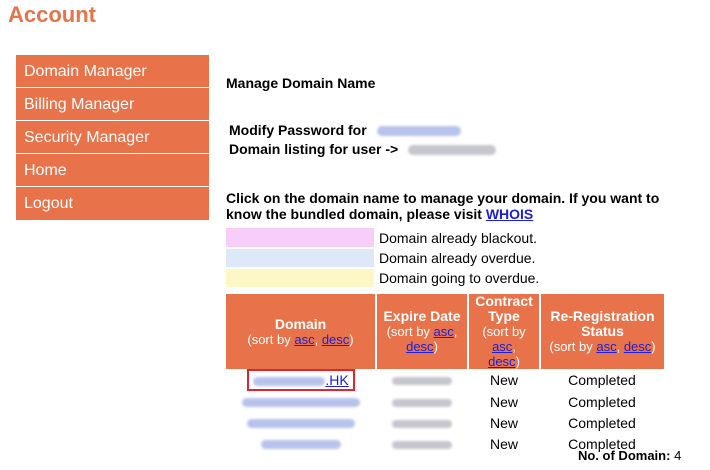 The height and width of the screenshot is (470, 710). Describe the element at coordinates (112, 203) in the screenshot. I see `sidebar-item-logout: Logout` at that location.